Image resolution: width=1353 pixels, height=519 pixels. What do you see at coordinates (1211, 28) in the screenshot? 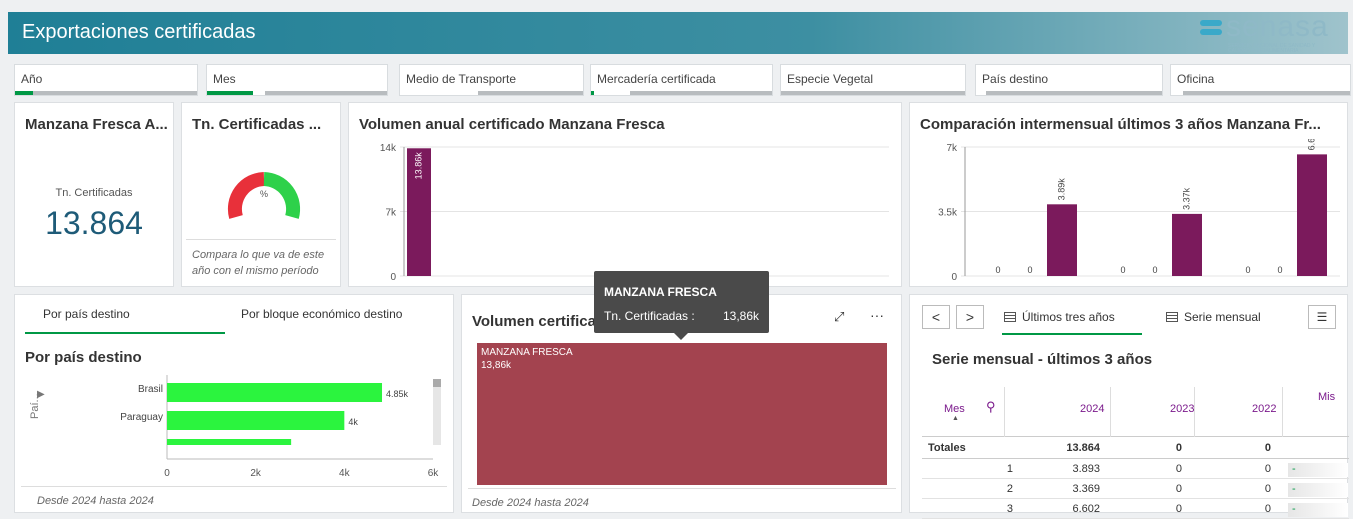
I see `logo-icon` at bounding box center [1211, 28].